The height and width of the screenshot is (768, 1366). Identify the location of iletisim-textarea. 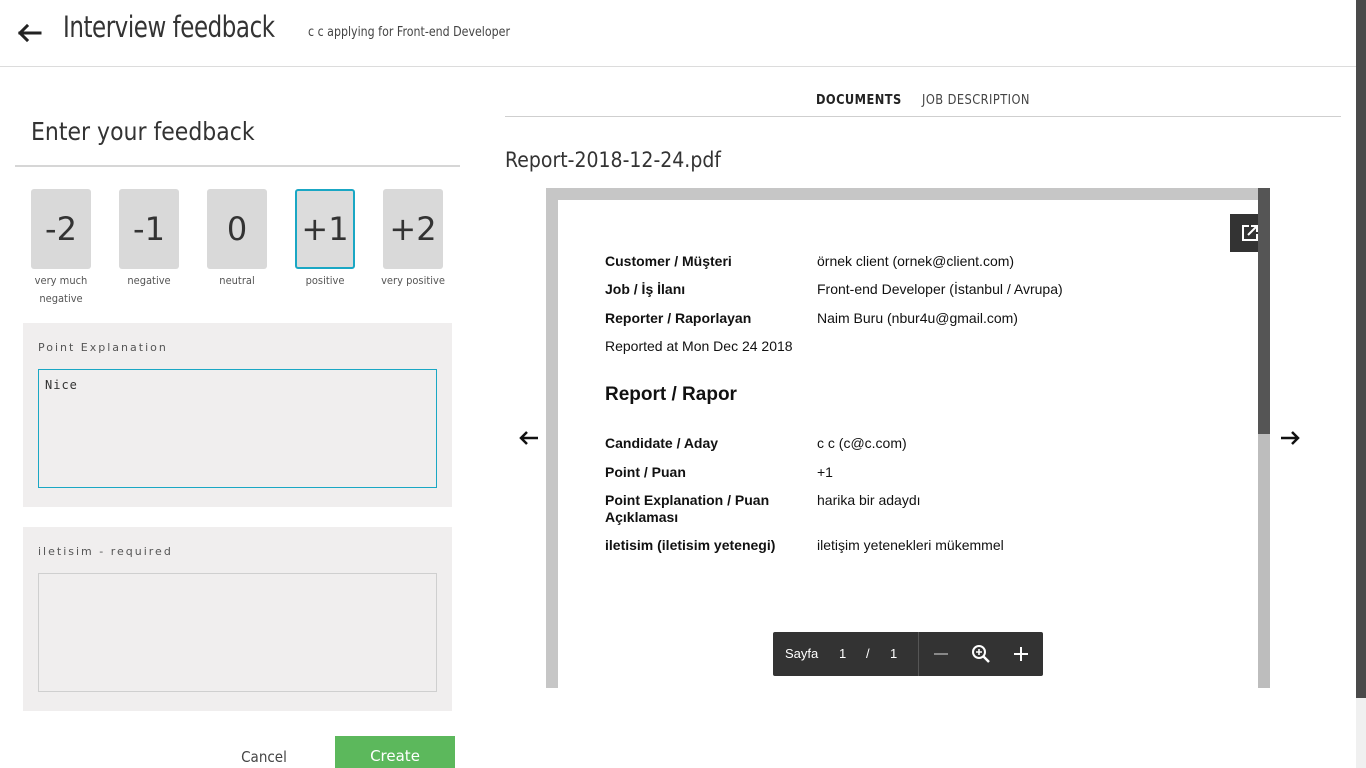
(237, 632).